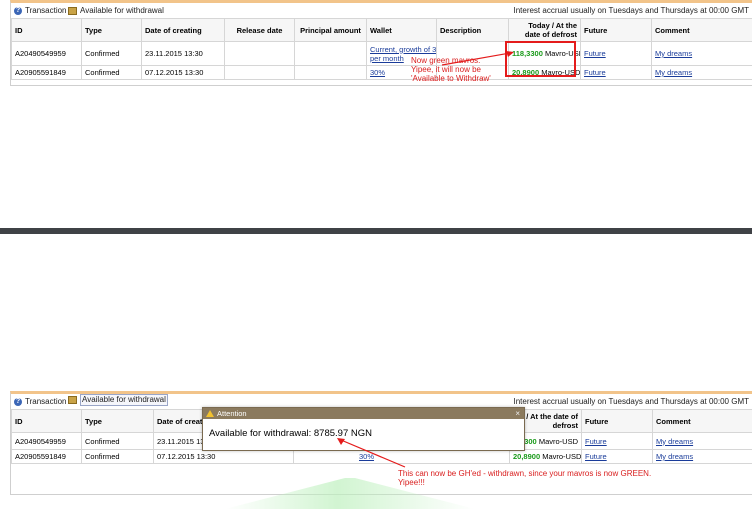 This screenshot has height=509, width=752. What do you see at coordinates (363, 413) in the screenshot?
I see `dialog-titlebar: Attention` at bounding box center [363, 413].